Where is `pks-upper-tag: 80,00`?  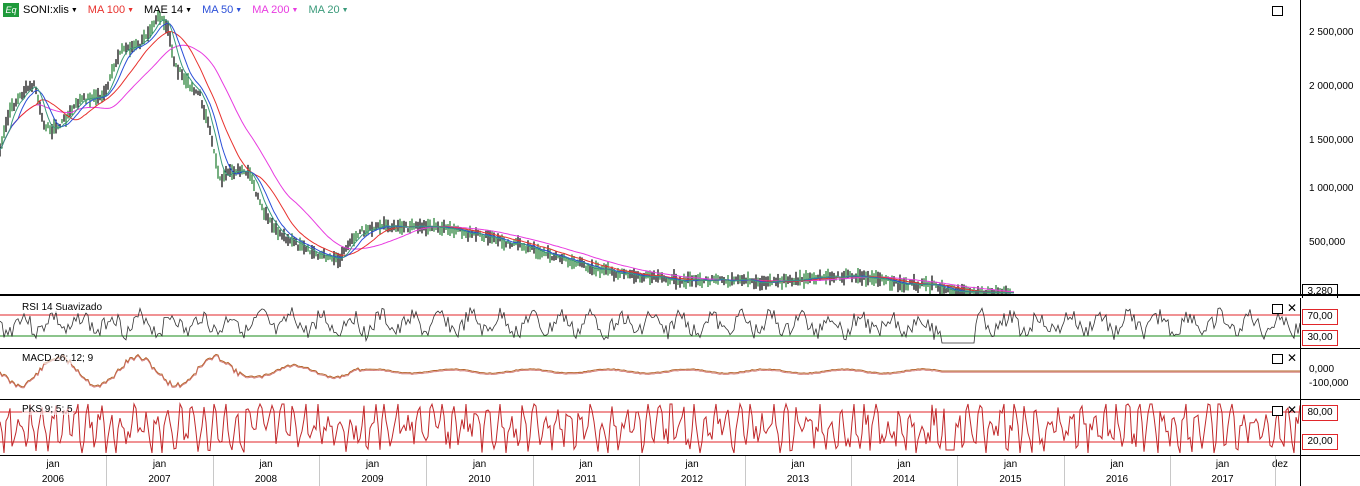
pks-upper-tag: 80,00 is located at coordinates (1320, 413).